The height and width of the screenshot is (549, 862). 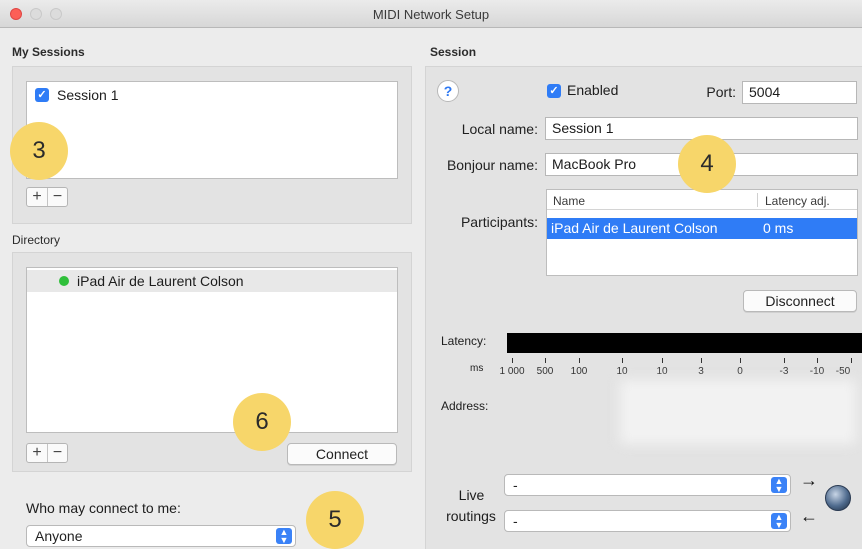 What do you see at coordinates (707, 164) in the screenshot?
I see `callout-4: 4` at bounding box center [707, 164].